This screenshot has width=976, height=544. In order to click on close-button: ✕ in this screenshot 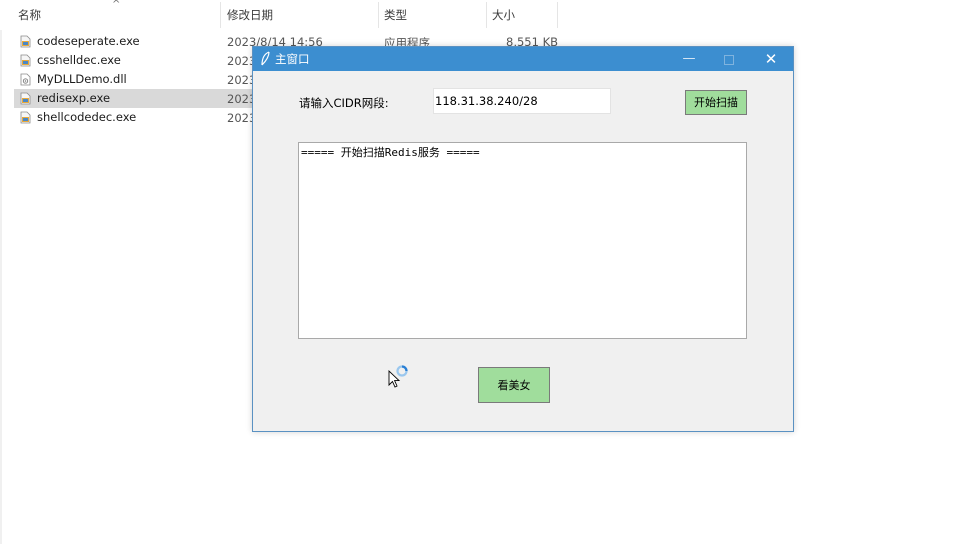, I will do `click(771, 59)`.